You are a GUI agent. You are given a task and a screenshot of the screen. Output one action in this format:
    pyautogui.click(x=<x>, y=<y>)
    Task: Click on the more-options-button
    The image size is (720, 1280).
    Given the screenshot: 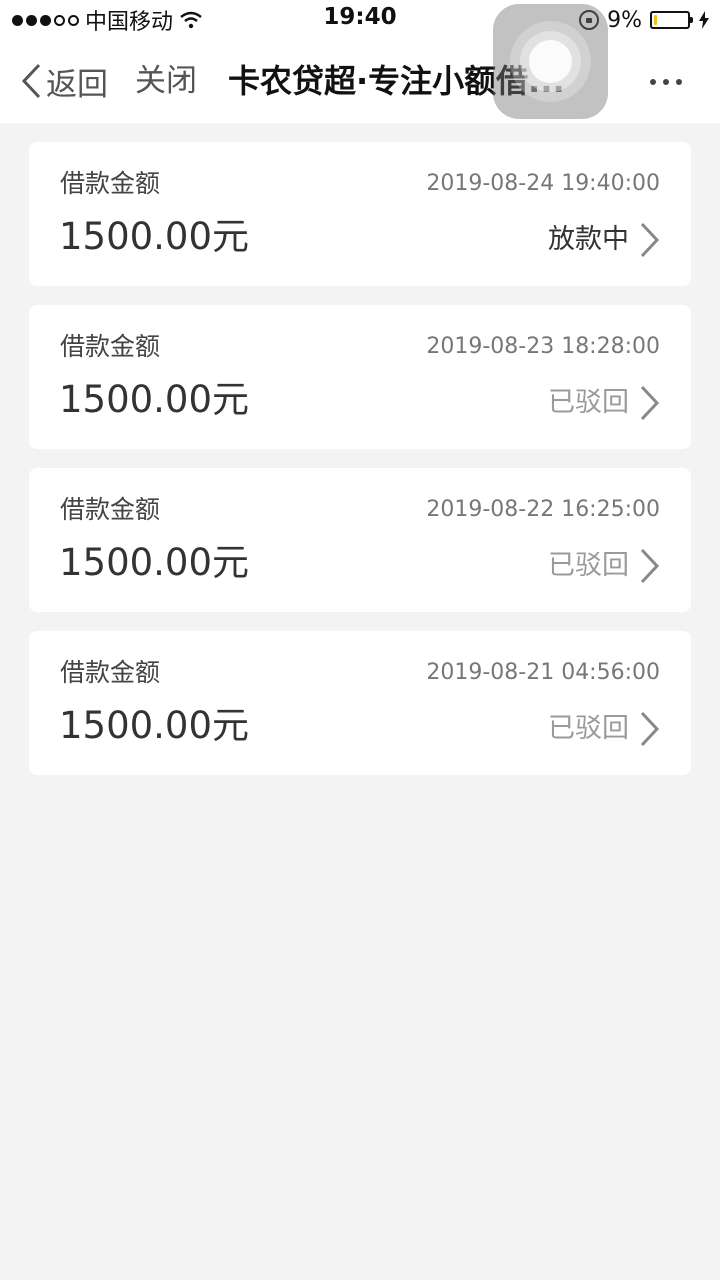 What is the action you would take?
    pyautogui.click(x=666, y=82)
    